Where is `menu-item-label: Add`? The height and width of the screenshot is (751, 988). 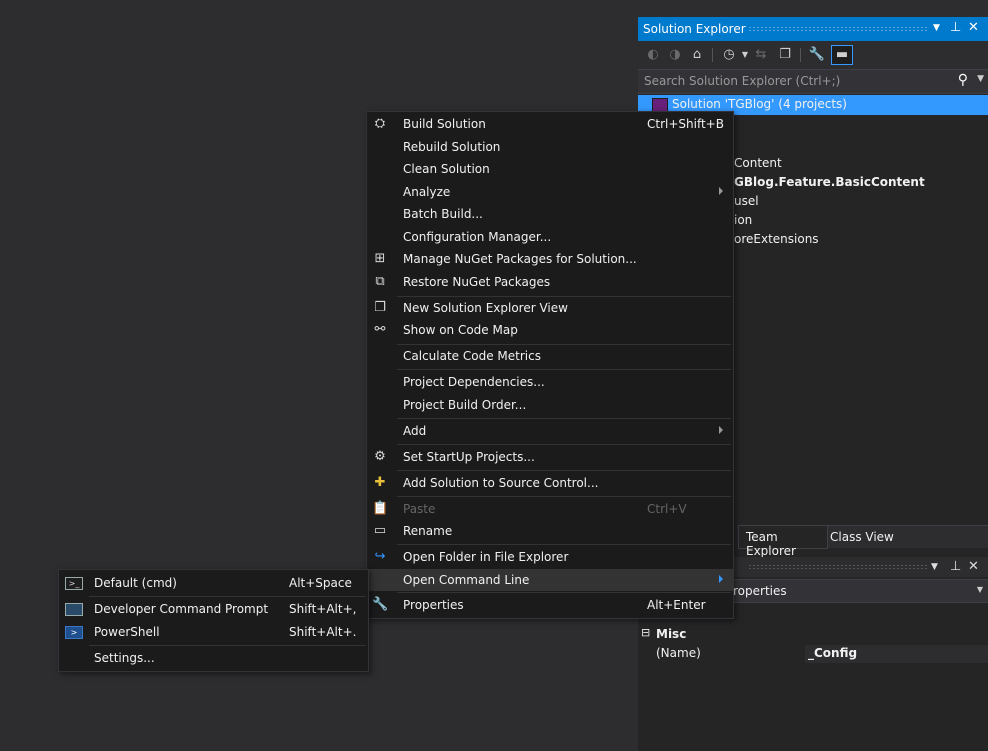 menu-item-label: Add is located at coordinates (415, 431).